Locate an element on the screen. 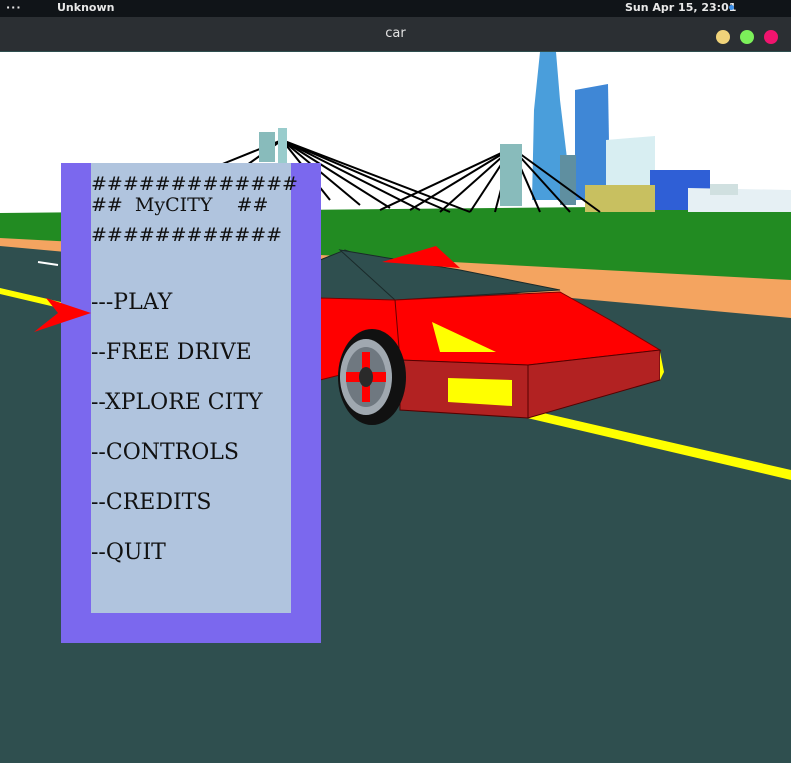  notification-dot-icon is located at coordinates (731, 7).